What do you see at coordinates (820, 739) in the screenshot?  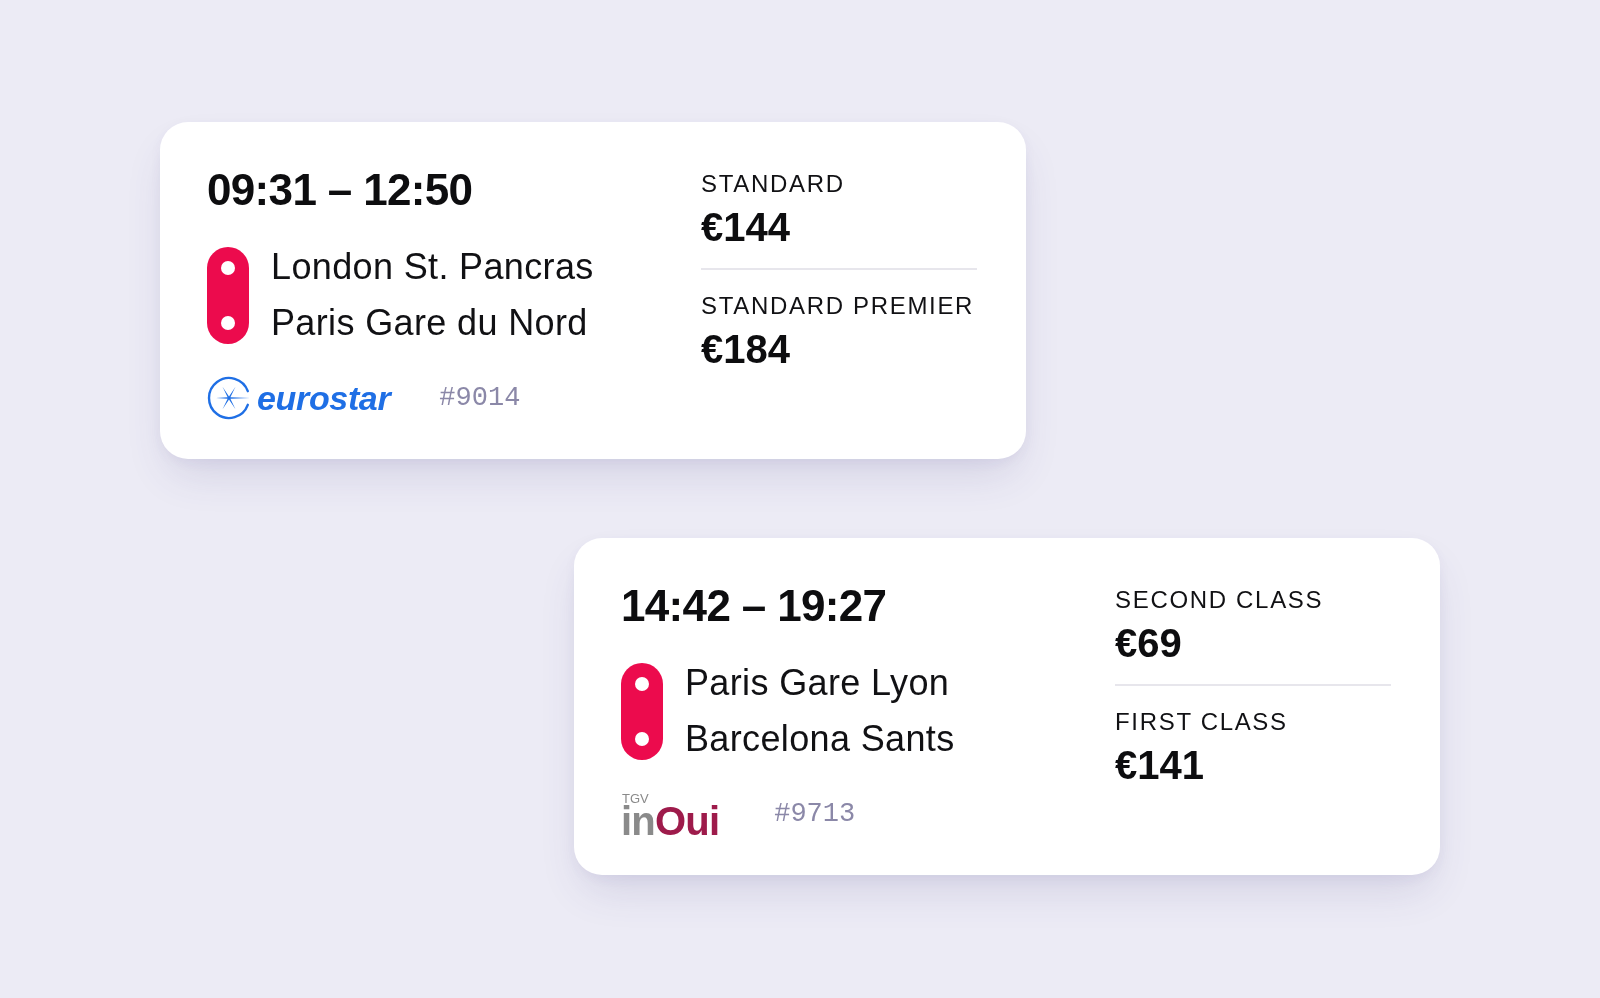 I see `station-name: Barcelona Sants` at bounding box center [820, 739].